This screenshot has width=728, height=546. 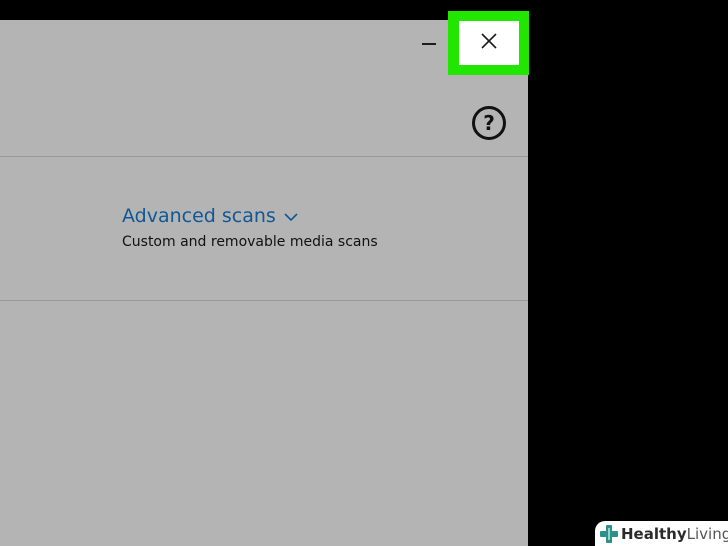 What do you see at coordinates (707, 533) in the screenshot?
I see `watermark-brand-light: Living` at bounding box center [707, 533].